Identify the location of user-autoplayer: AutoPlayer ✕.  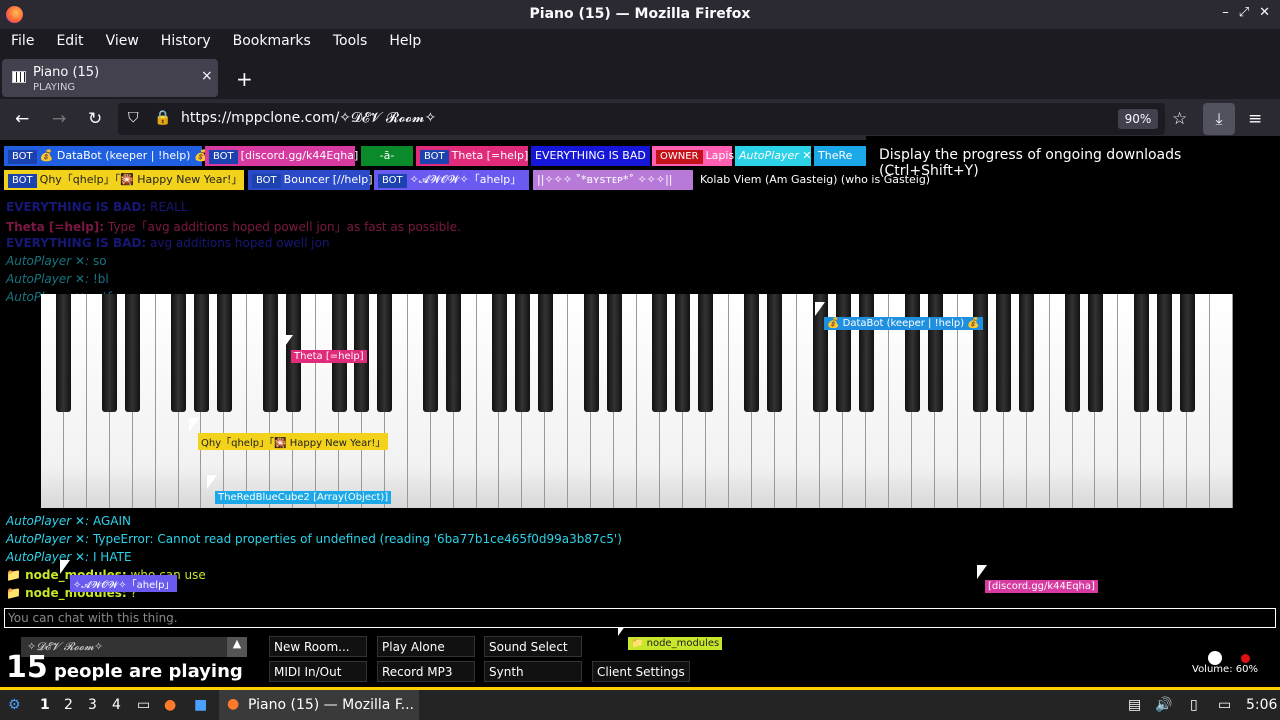
(773, 156).